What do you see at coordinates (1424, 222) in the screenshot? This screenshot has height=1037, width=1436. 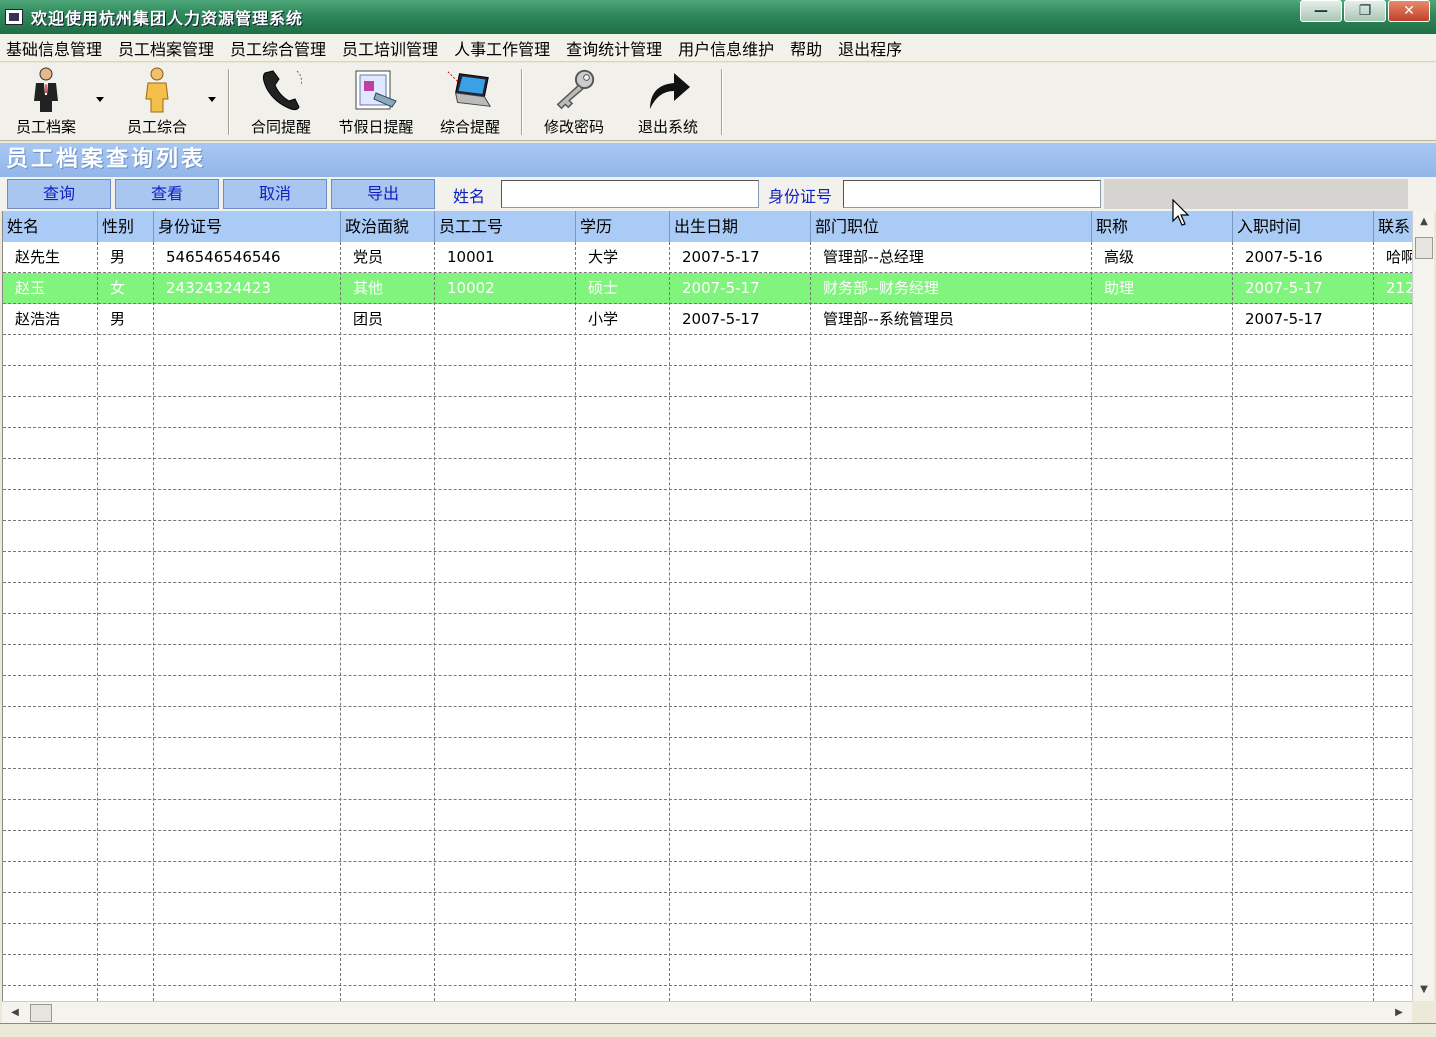 I see `scroll-up-icon: ▲` at bounding box center [1424, 222].